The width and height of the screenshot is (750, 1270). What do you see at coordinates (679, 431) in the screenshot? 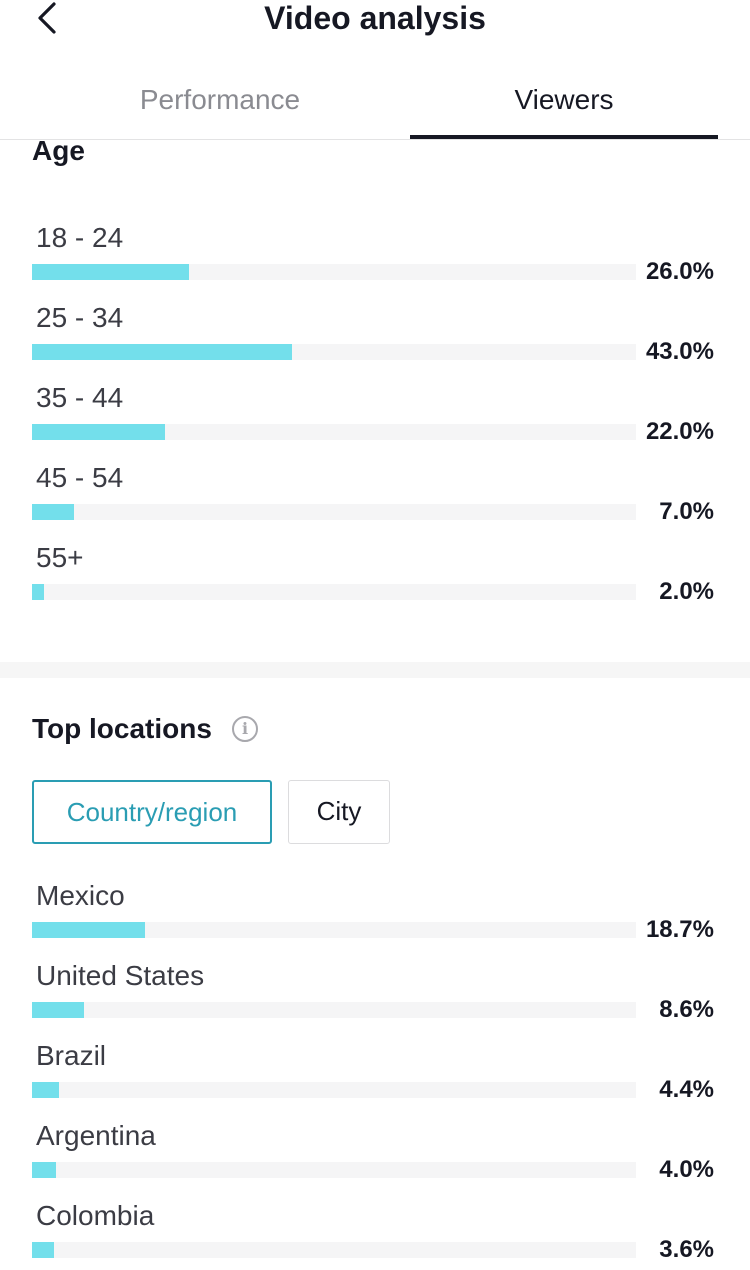
I see `age-row-percent: 22.0%` at bounding box center [679, 431].